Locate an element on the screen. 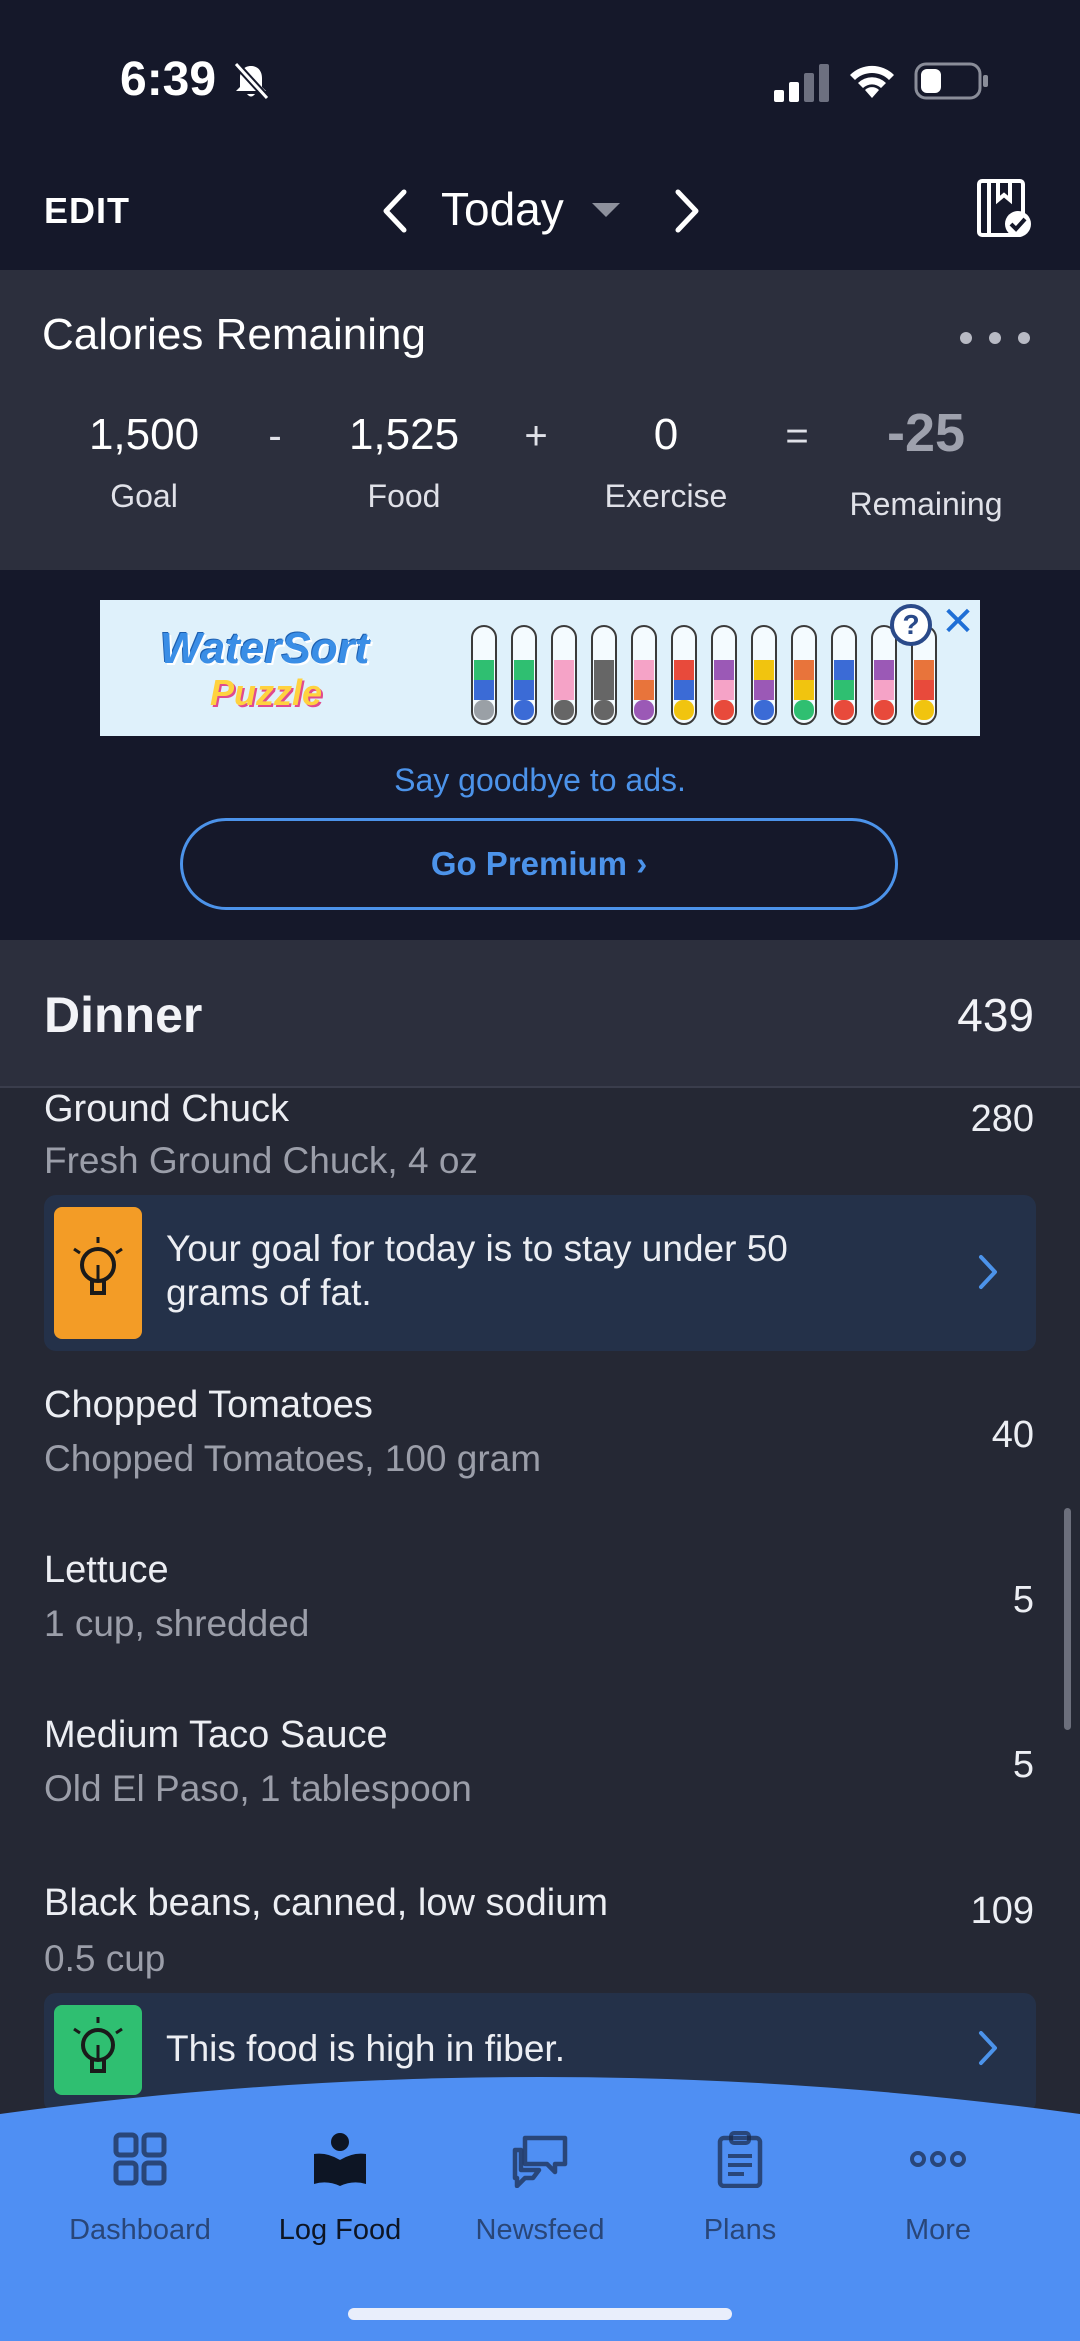 The width and height of the screenshot is (1080, 2341). exercise-label: Exercise is located at coordinates (666, 496).